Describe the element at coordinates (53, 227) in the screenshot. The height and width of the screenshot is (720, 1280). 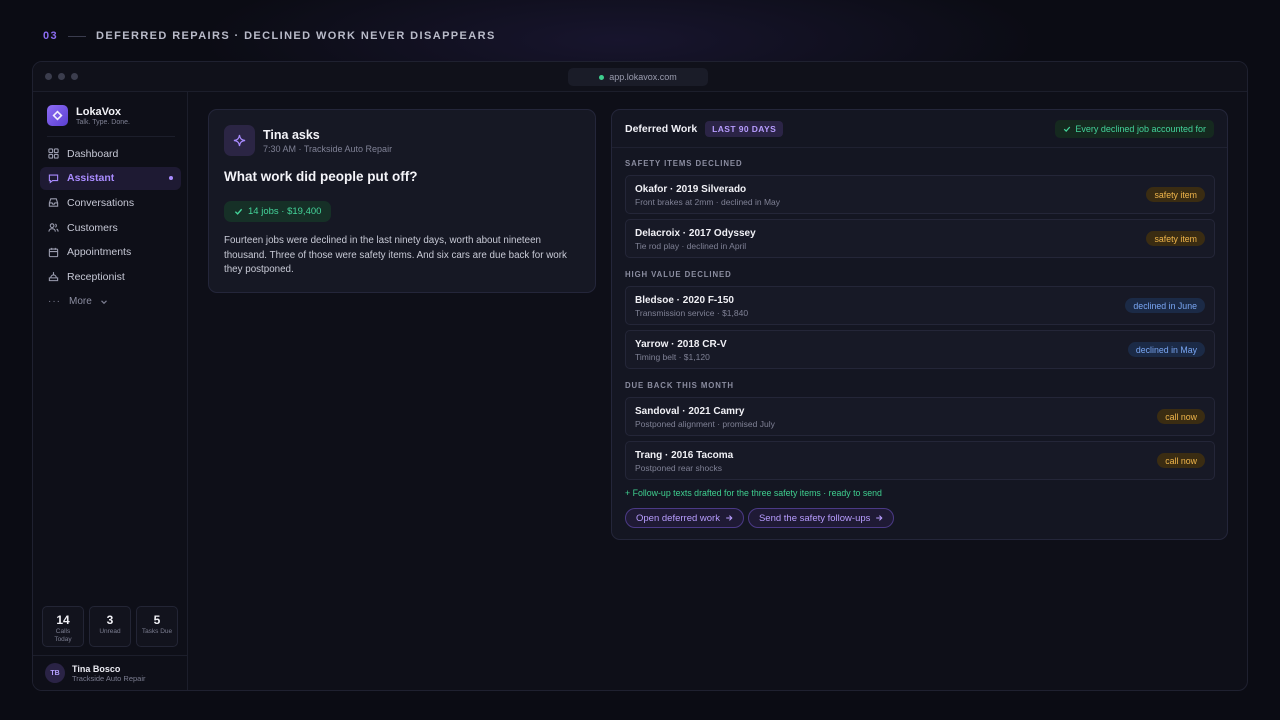
I see `users-icon` at that location.